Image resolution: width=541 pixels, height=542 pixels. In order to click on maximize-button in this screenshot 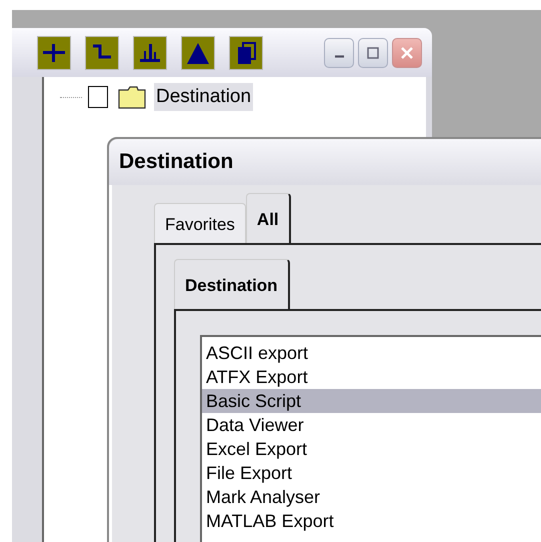, I will do `click(373, 53)`.